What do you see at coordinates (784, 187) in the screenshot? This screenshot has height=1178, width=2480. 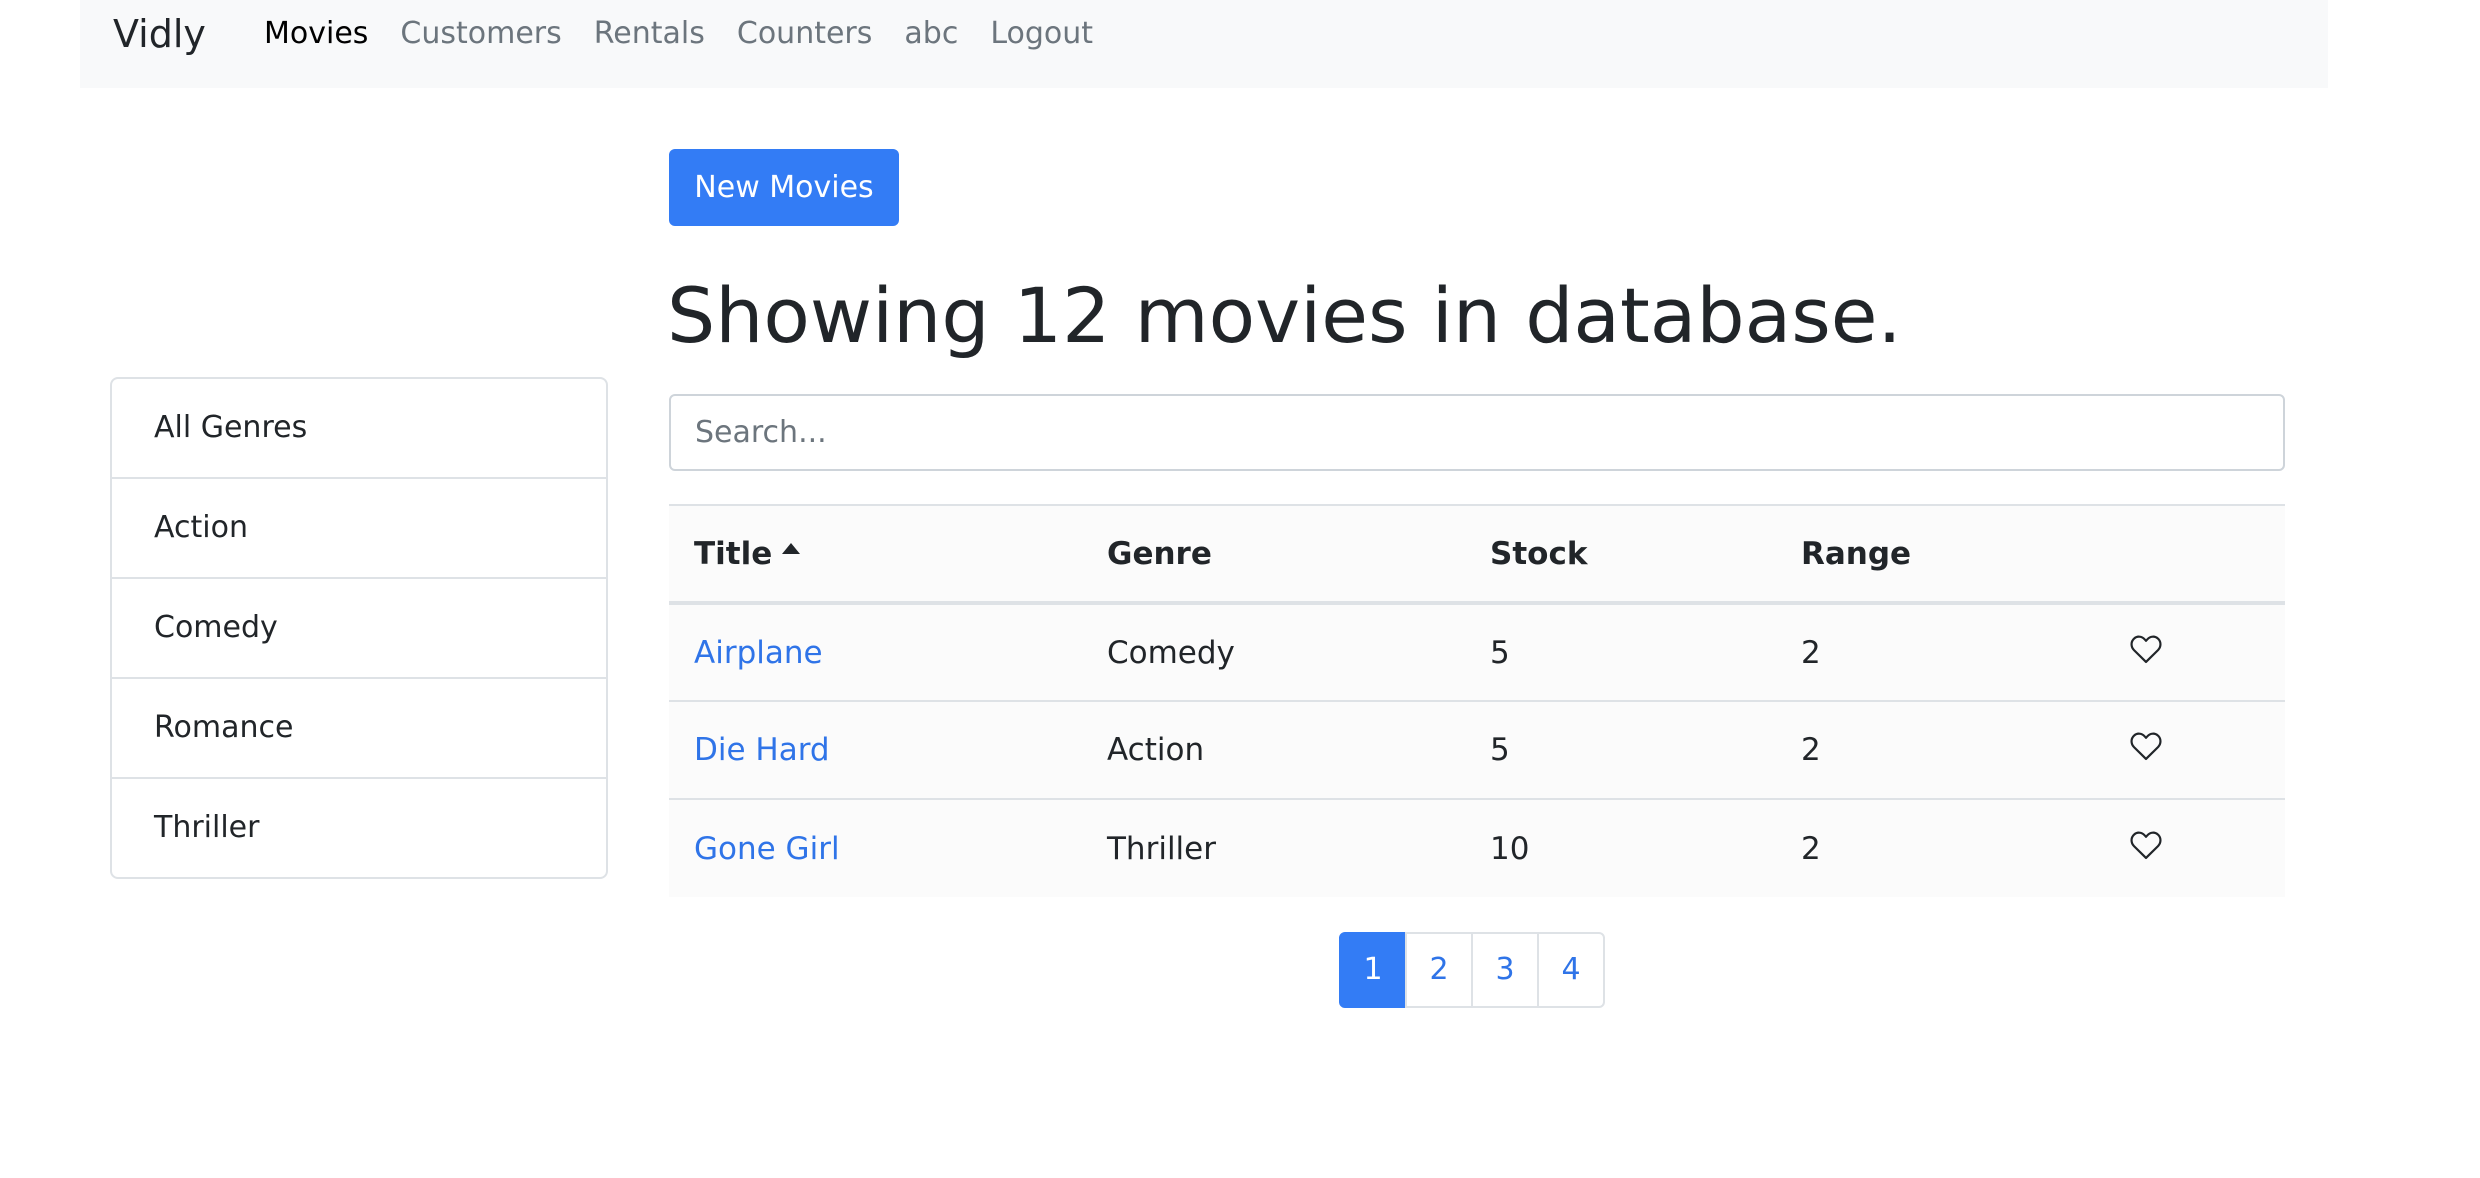 I see `new-movies-button: New Movies` at bounding box center [784, 187].